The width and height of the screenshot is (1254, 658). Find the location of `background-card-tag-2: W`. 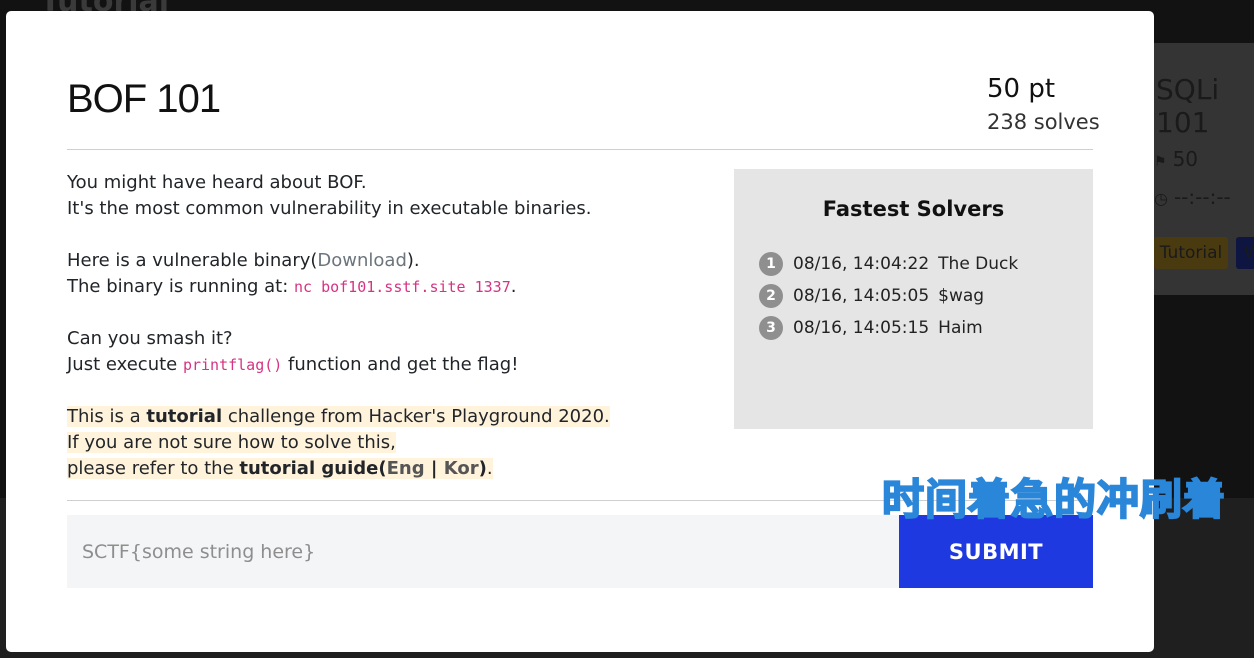

background-card-tag-2: W is located at coordinates (1245, 253).